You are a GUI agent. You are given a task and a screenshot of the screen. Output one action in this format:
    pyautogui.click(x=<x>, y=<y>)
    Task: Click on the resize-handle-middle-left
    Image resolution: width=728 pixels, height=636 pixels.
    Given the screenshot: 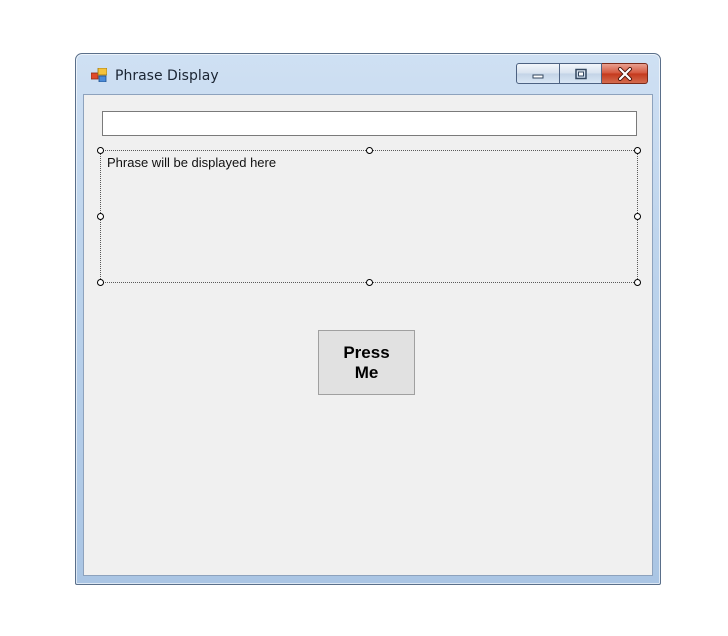 What is the action you would take?
    pyautogui.click(x=100, y=216)
    